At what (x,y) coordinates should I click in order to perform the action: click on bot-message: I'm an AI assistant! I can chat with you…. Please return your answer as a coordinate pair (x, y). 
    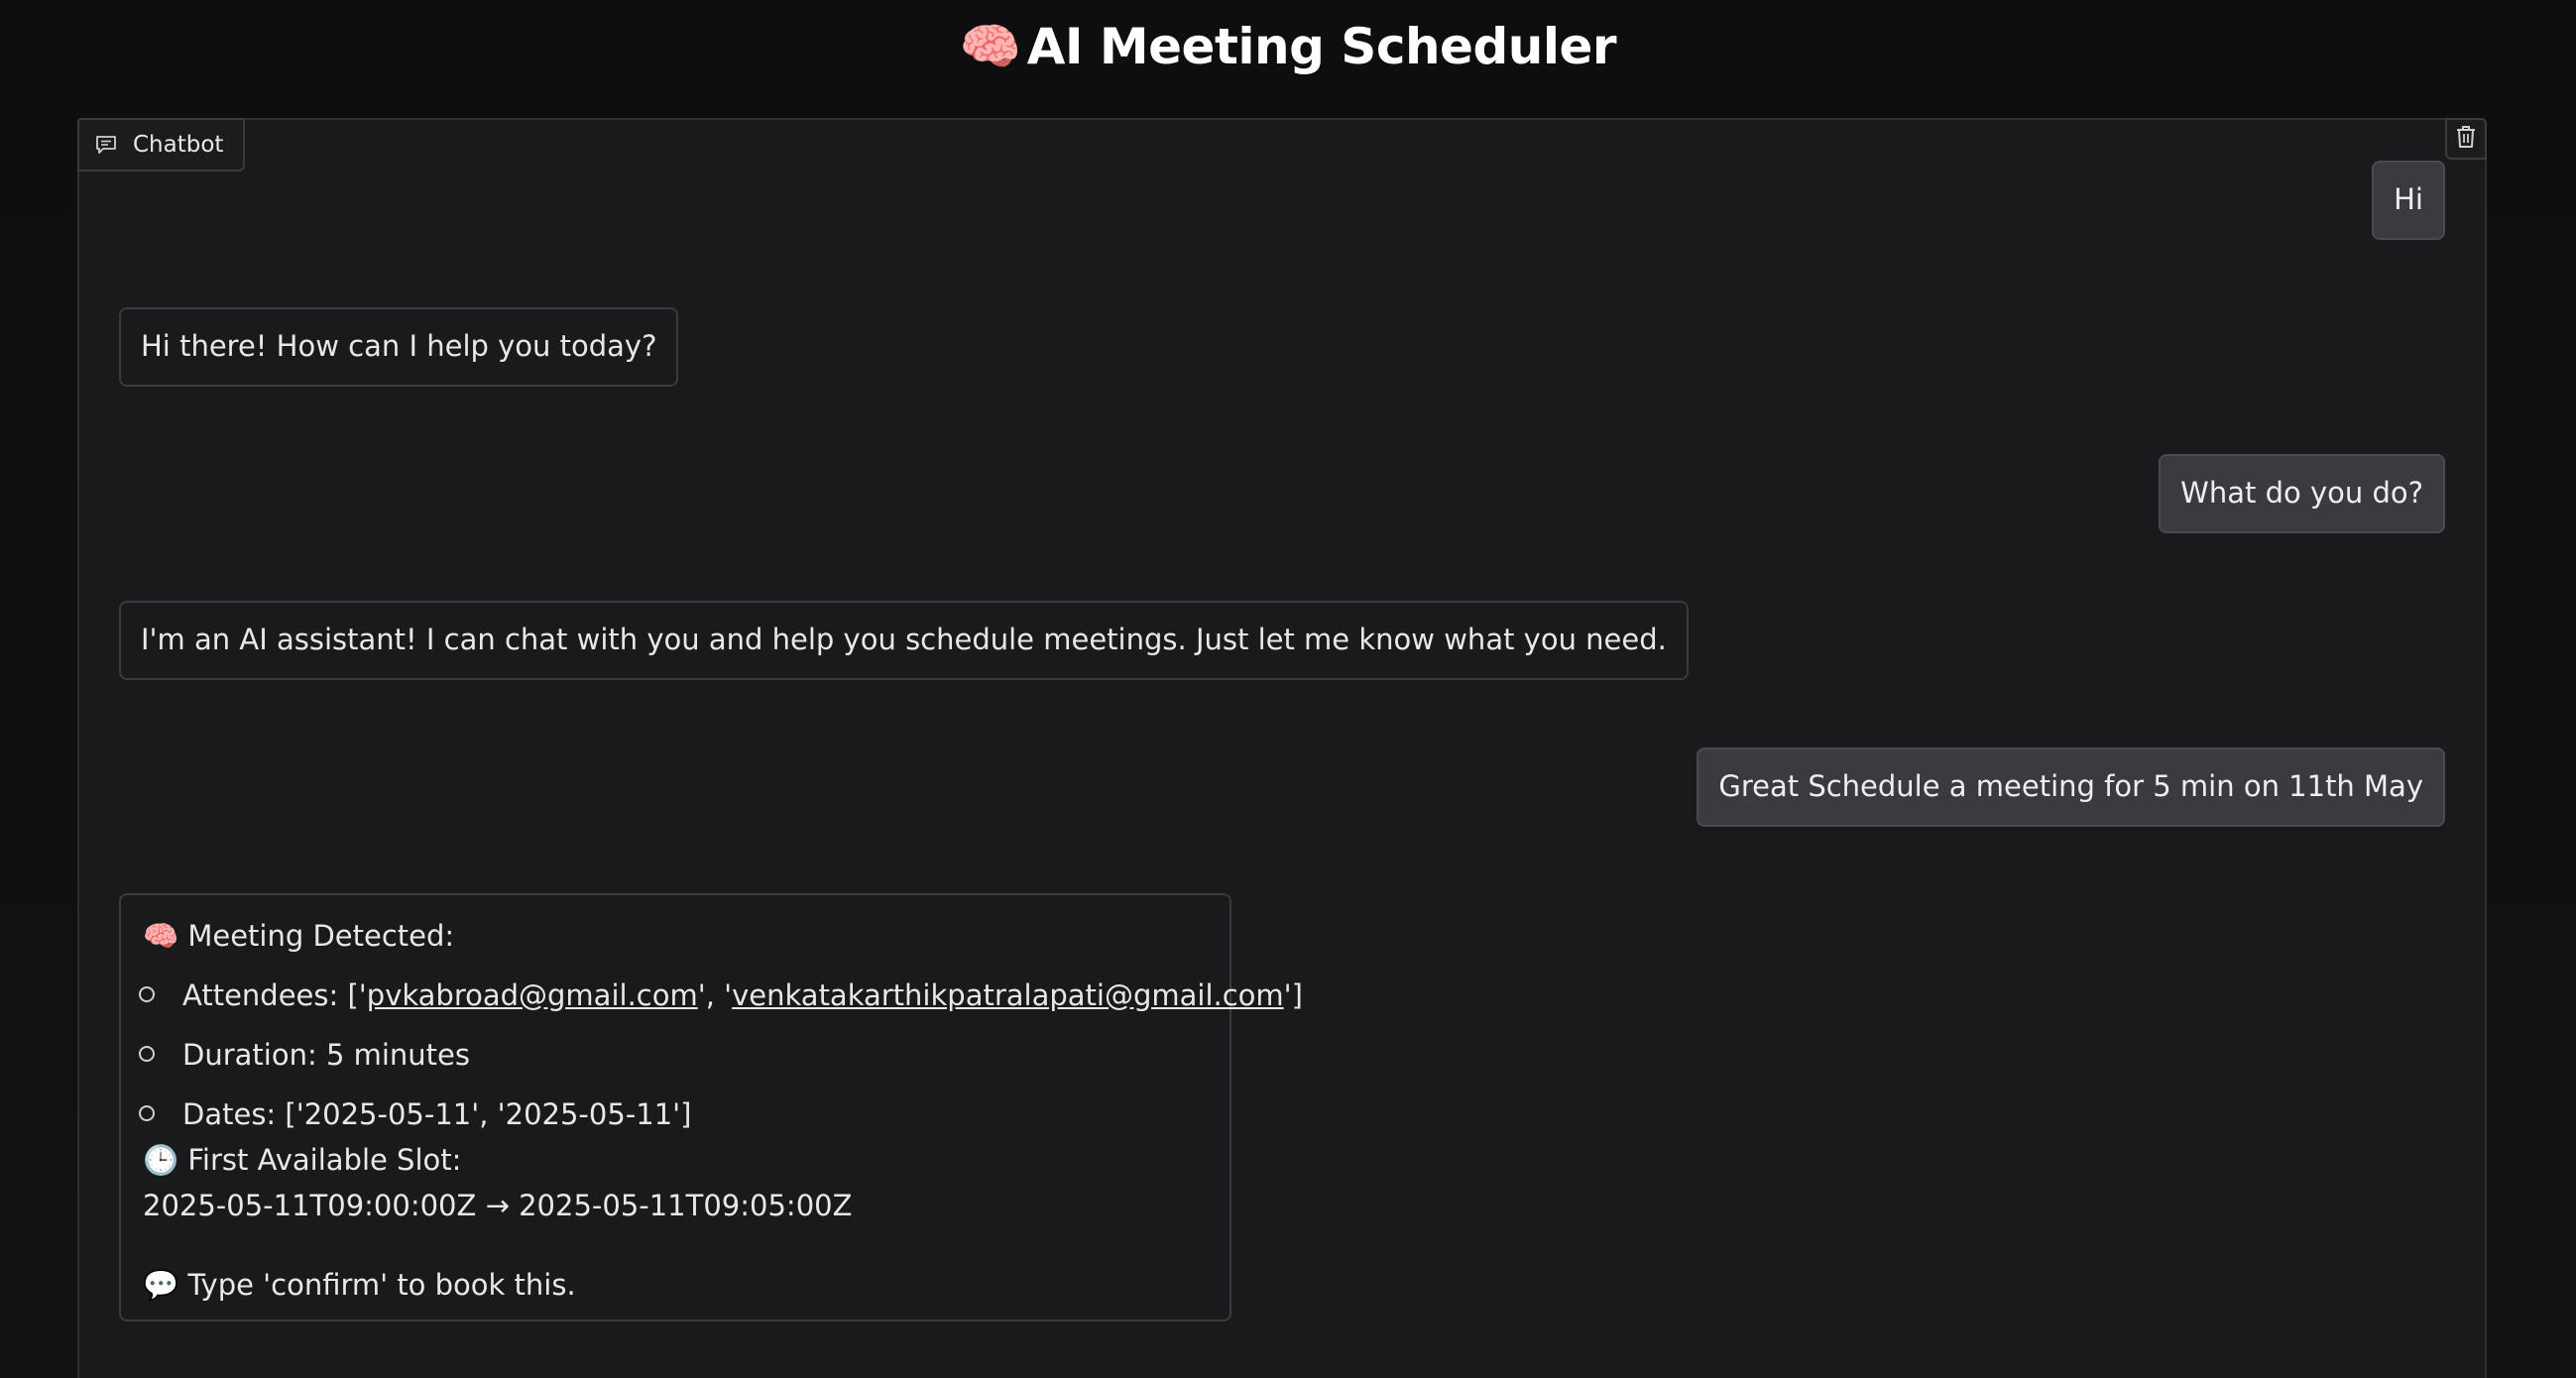
    Looking at the image, I should click on (904, 640).